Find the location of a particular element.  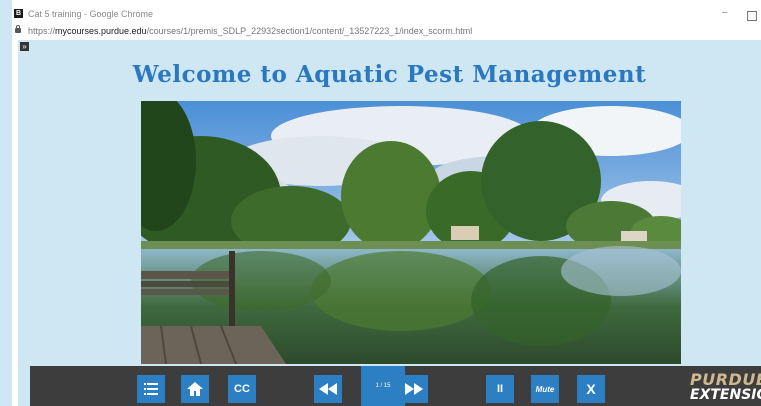

url-domain: mycourses.purdue.edu is located at coordinates (101, 31).